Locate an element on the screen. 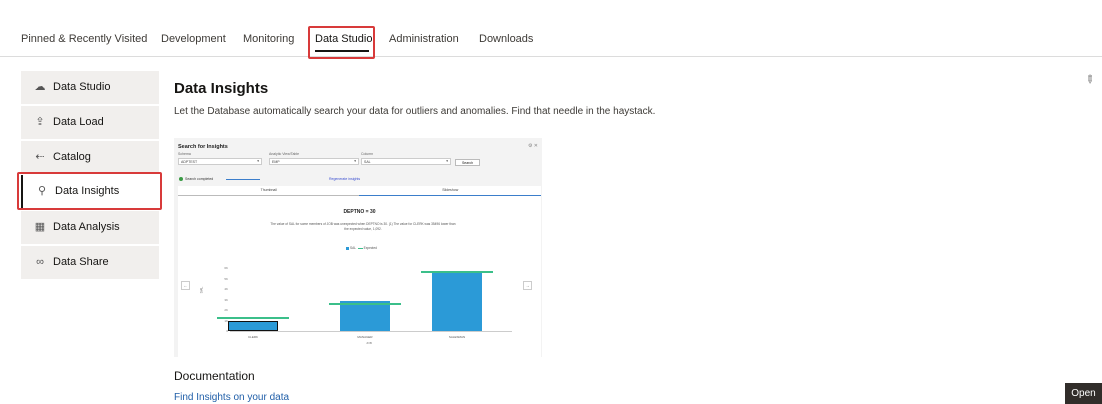 The width and height of the screenshot is (1102, 404). sidebar-item-label: Data Analysis is located at coordinates (86, 227).